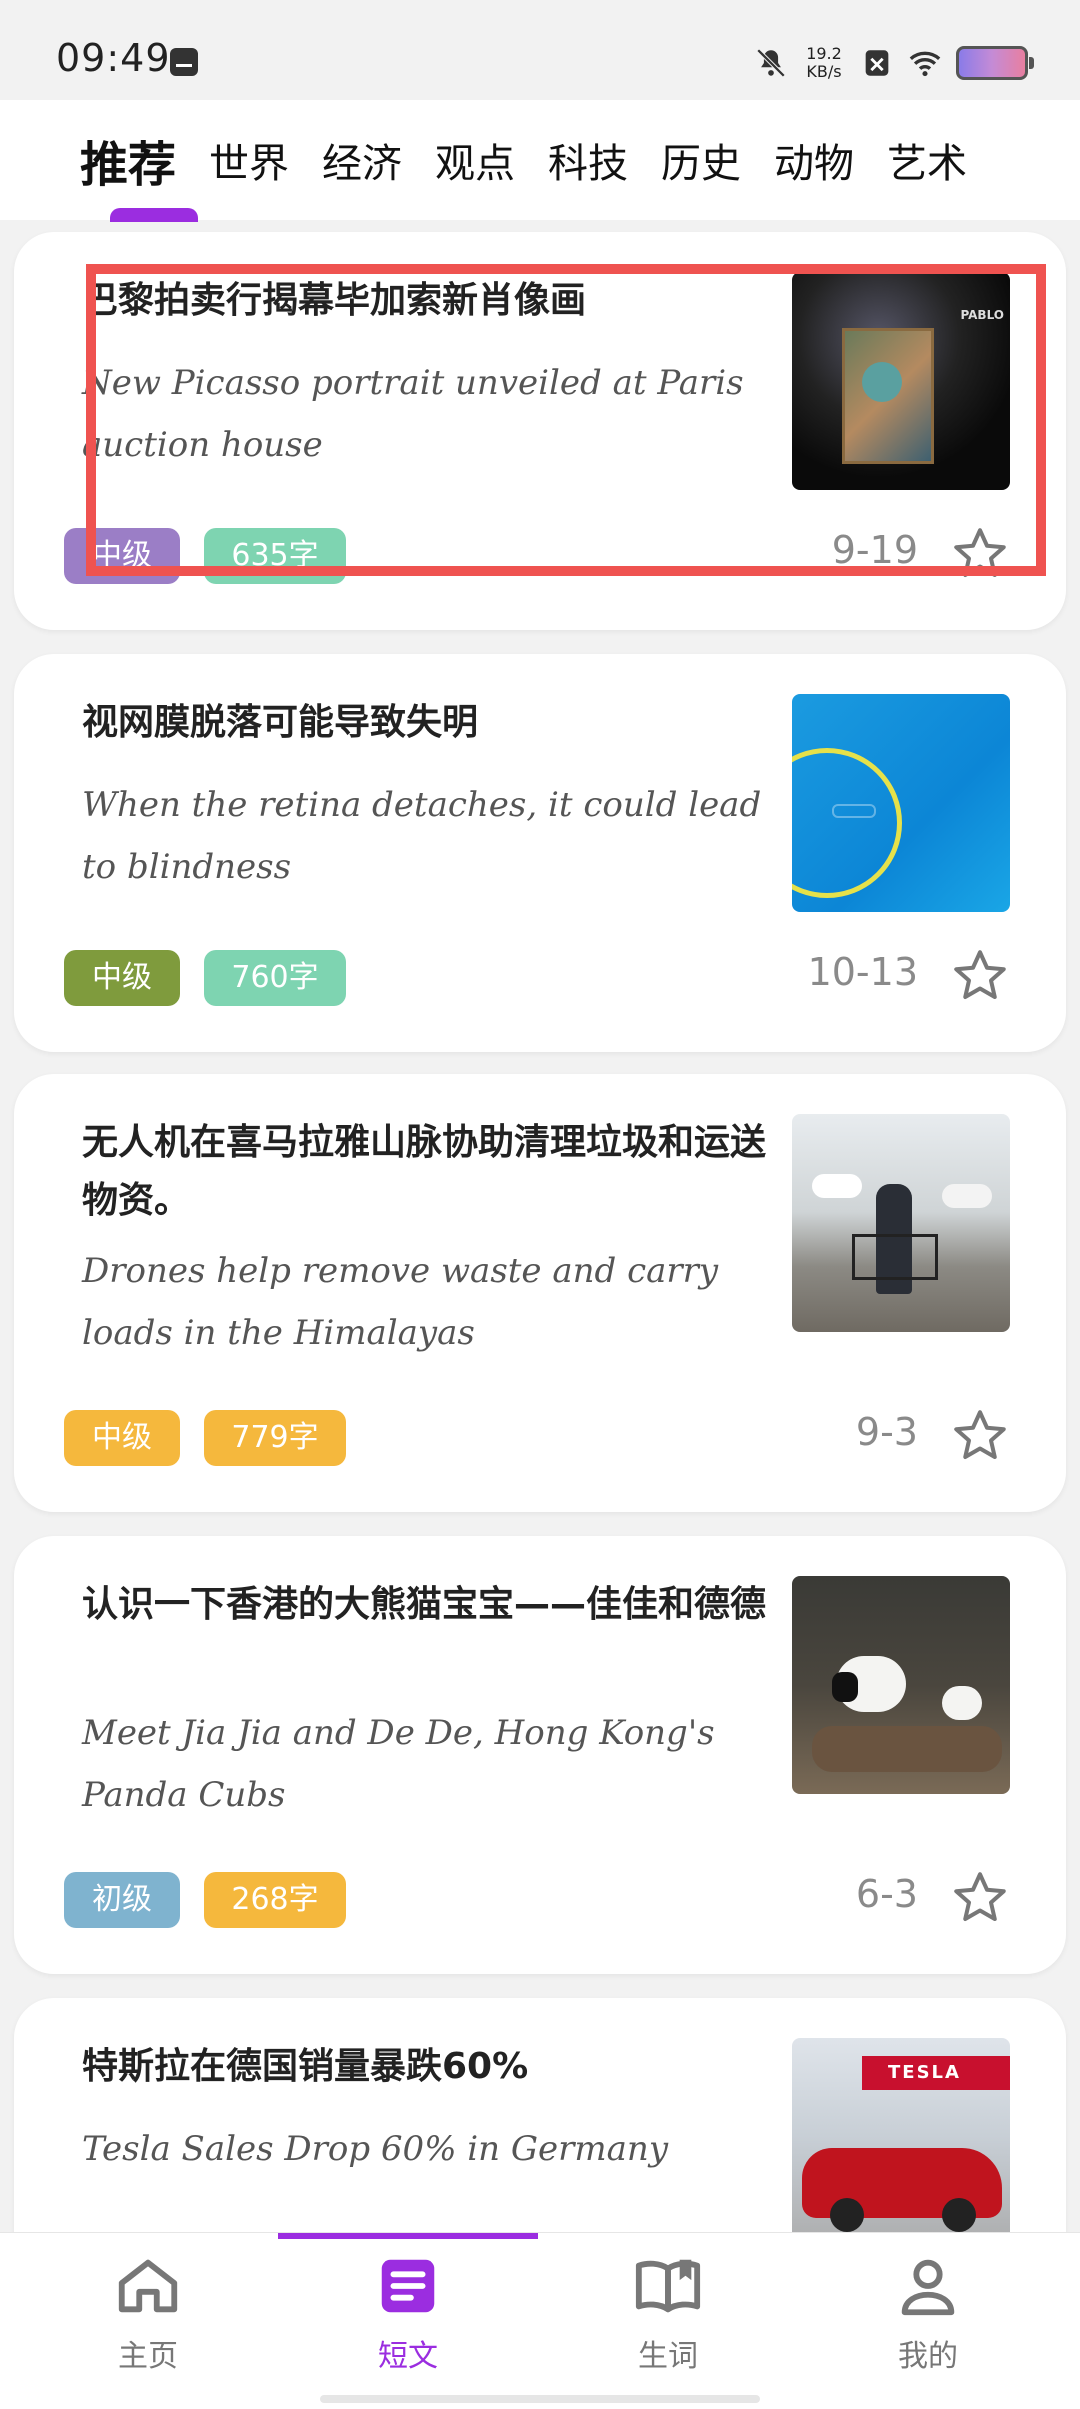  What do you see at coordinates (862, 972) in the screenshot?
I see `article-date: 10-13` at bounding box center [862, 972].